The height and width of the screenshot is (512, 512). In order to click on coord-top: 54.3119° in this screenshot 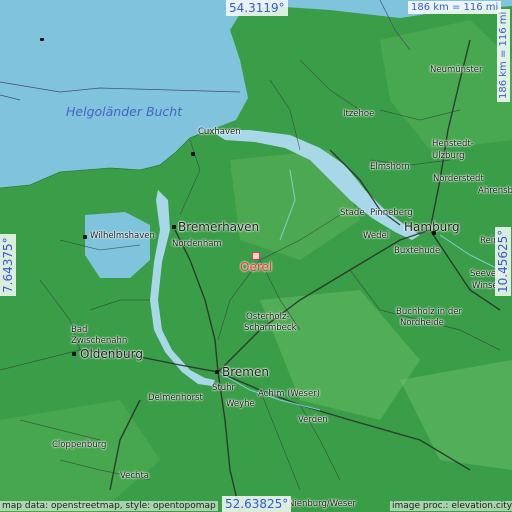, I will do `click(257, 8)`.